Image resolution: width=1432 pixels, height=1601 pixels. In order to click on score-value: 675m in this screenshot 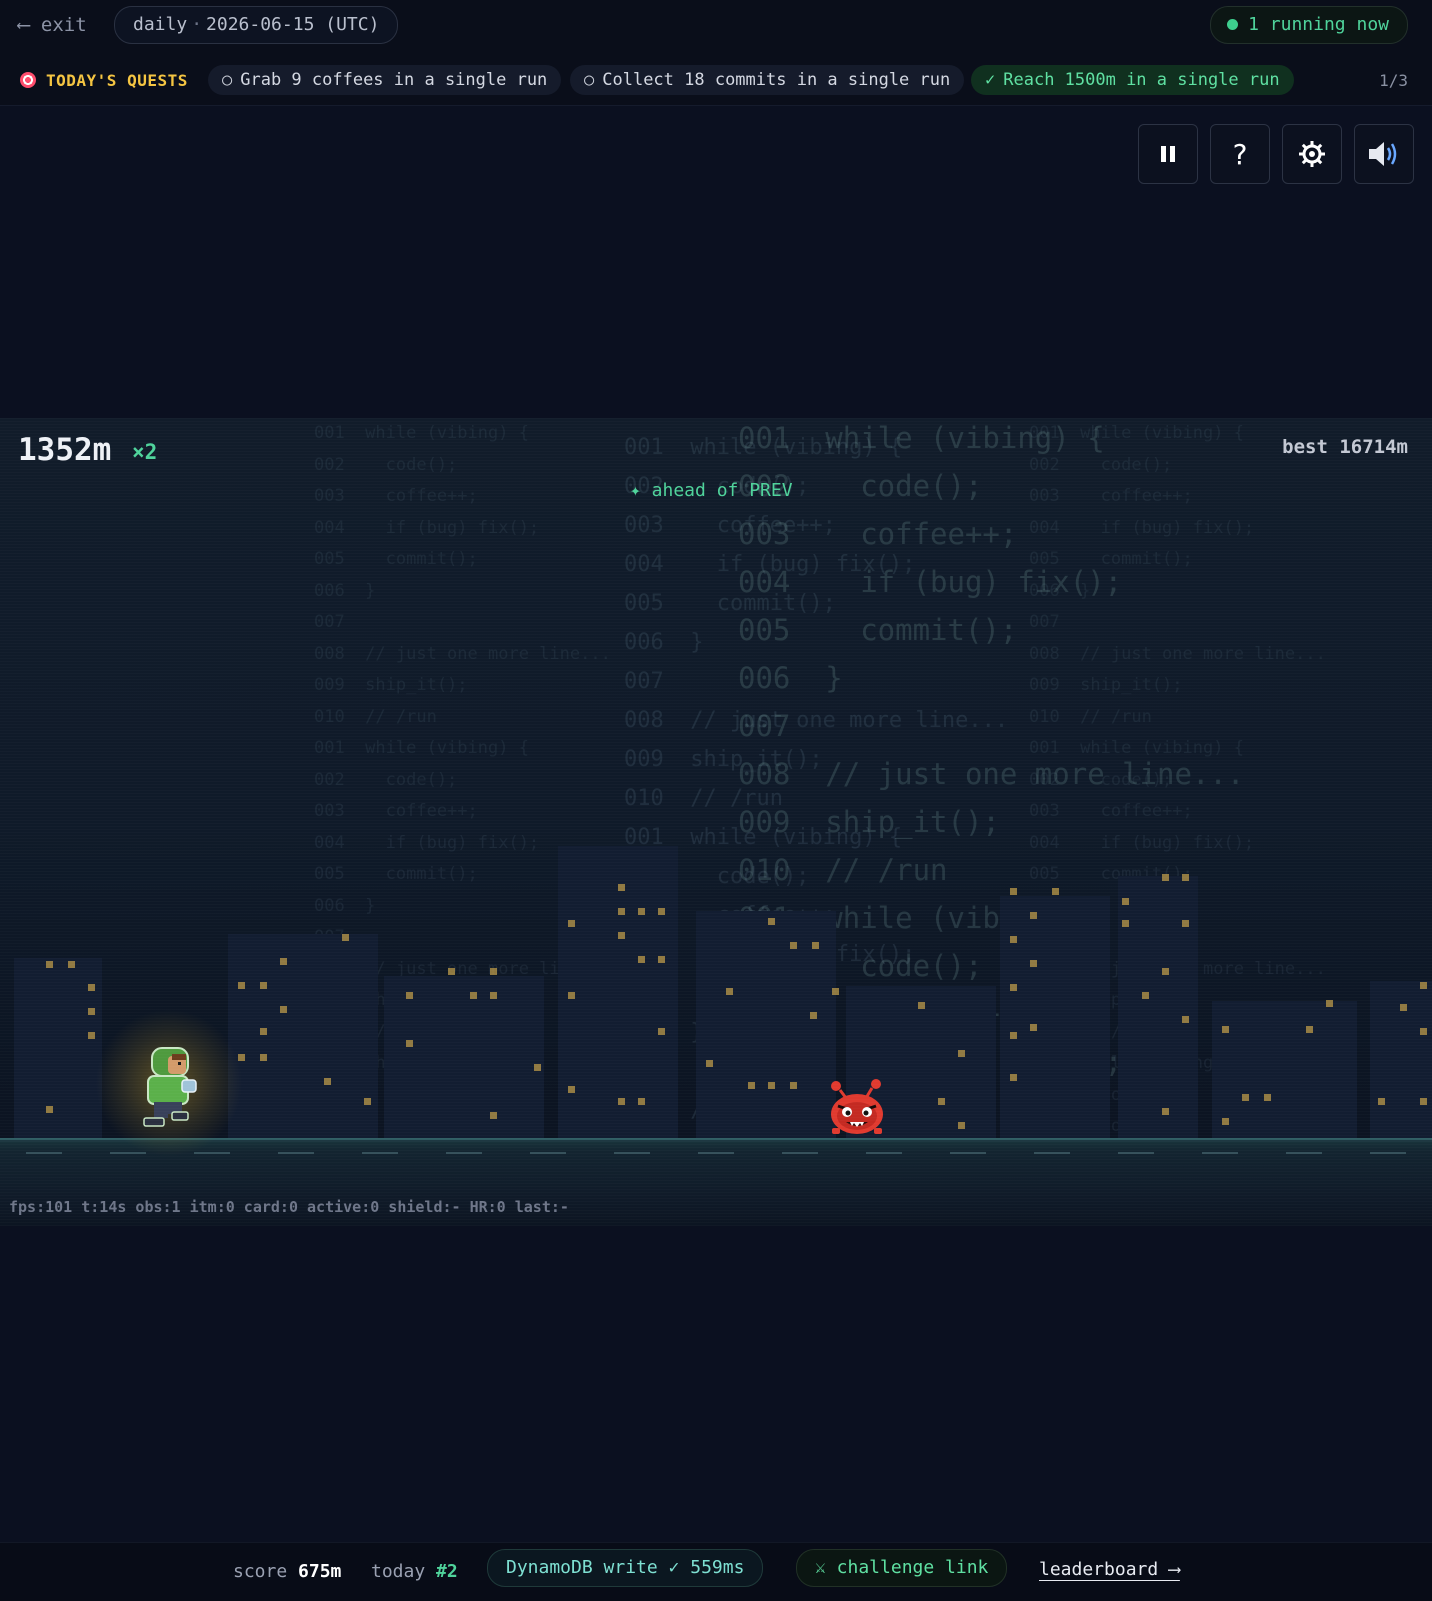, I will do `click(320, 1571)`.